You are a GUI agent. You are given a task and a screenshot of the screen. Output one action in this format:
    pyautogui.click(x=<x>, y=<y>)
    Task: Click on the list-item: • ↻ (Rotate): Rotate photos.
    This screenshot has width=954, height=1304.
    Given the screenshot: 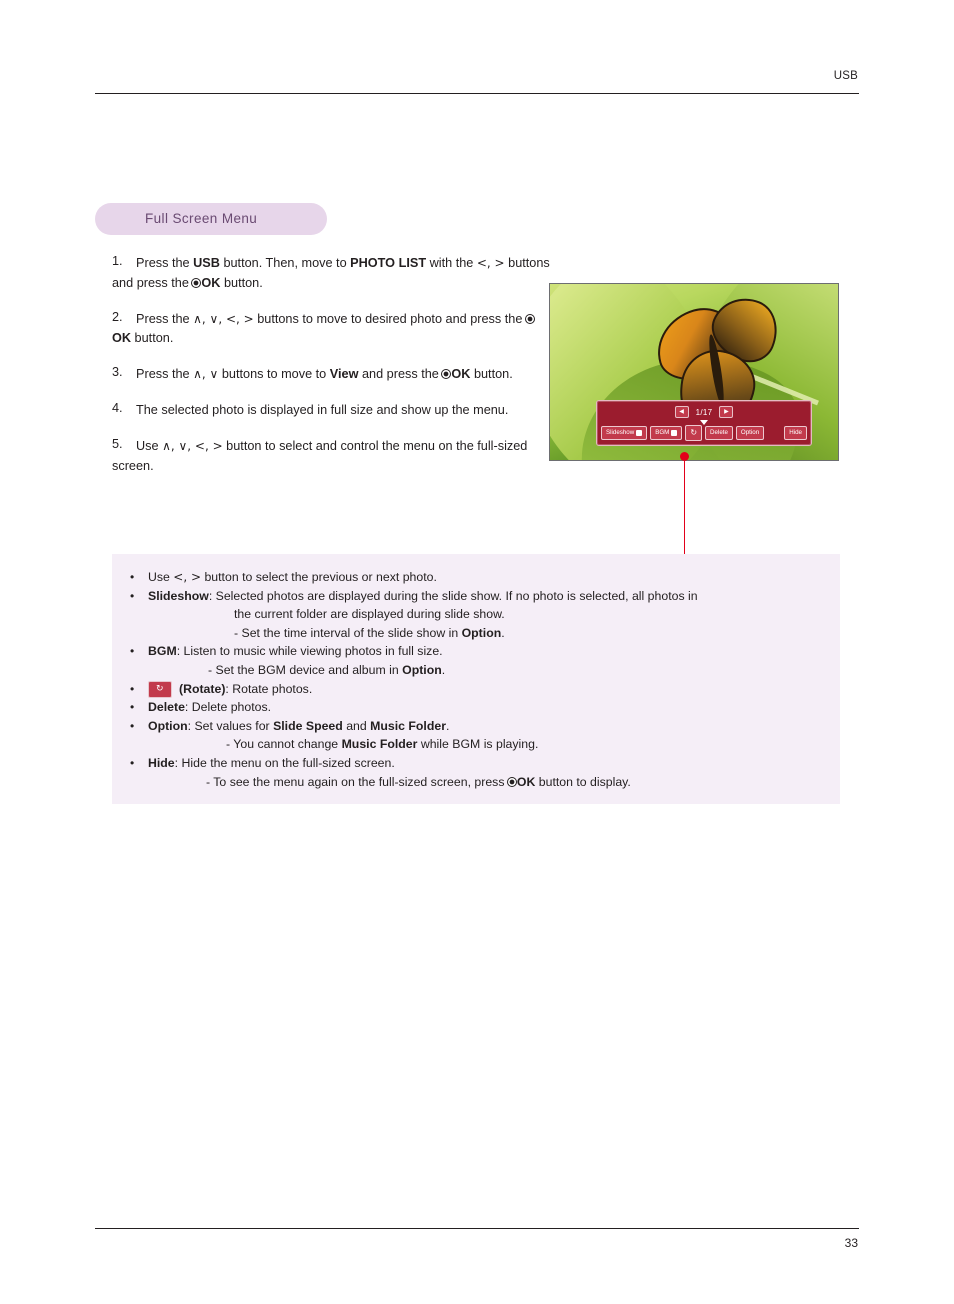 What is the action you would take?
    pyautogui.click(x=476, y=689)
    